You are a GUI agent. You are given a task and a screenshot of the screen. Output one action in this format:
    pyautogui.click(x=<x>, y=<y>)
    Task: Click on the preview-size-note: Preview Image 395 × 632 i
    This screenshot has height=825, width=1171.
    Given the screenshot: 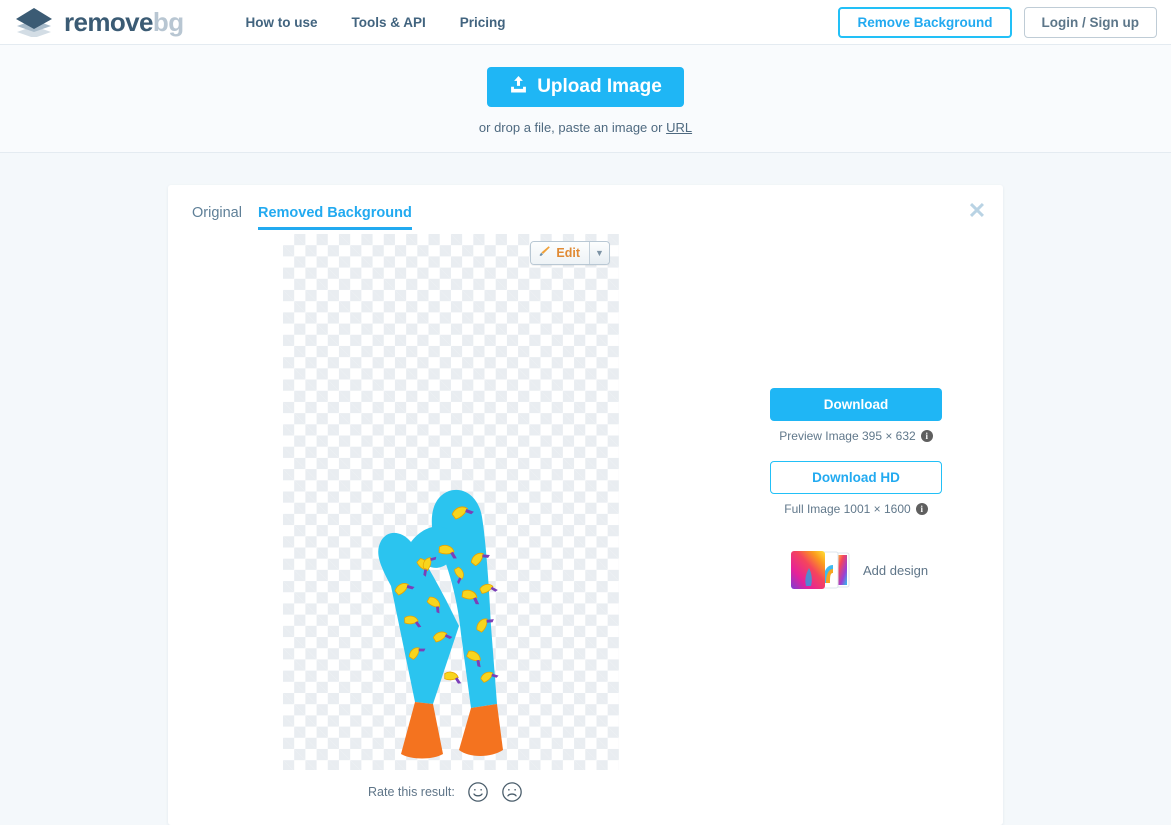 What is the action you would take?
    pyautogui.click(x=856, y=436)
    